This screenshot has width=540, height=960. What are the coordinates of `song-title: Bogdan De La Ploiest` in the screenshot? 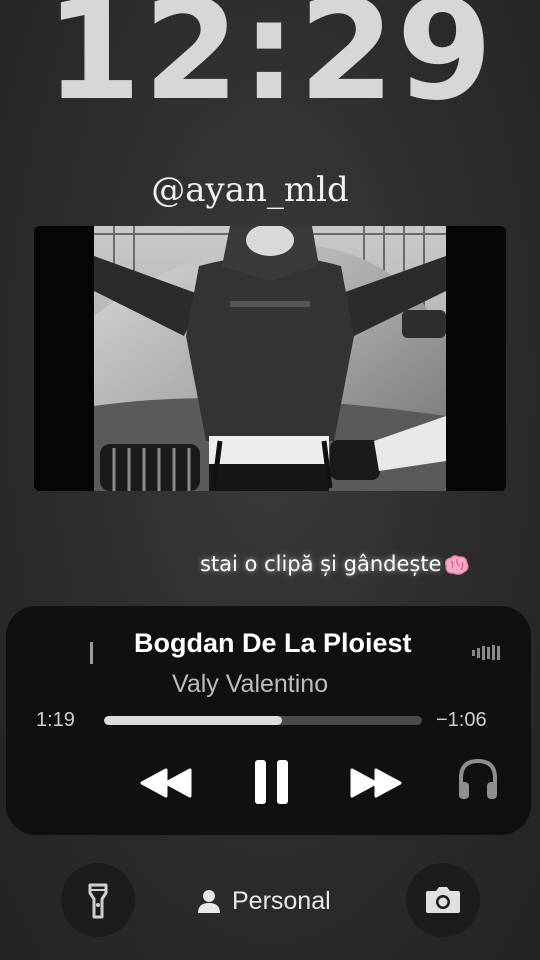 It's located at (273, 643).